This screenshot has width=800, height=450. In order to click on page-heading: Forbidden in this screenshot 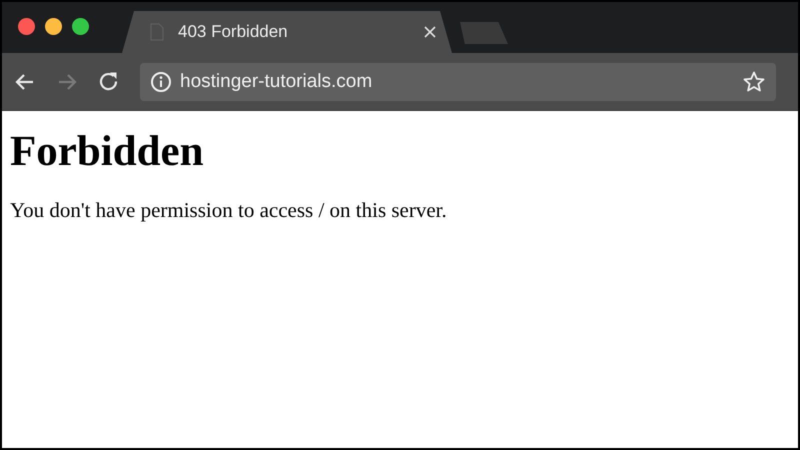, I will do `click(107, 151)`.